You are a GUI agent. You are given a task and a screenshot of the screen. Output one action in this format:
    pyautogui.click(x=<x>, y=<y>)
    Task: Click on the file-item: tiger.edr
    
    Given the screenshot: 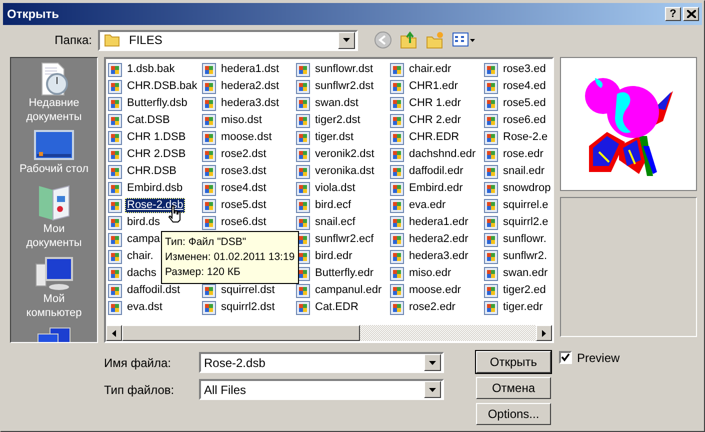 What is the action you would take?
    pyautogui.click(x=514, y=307)
    